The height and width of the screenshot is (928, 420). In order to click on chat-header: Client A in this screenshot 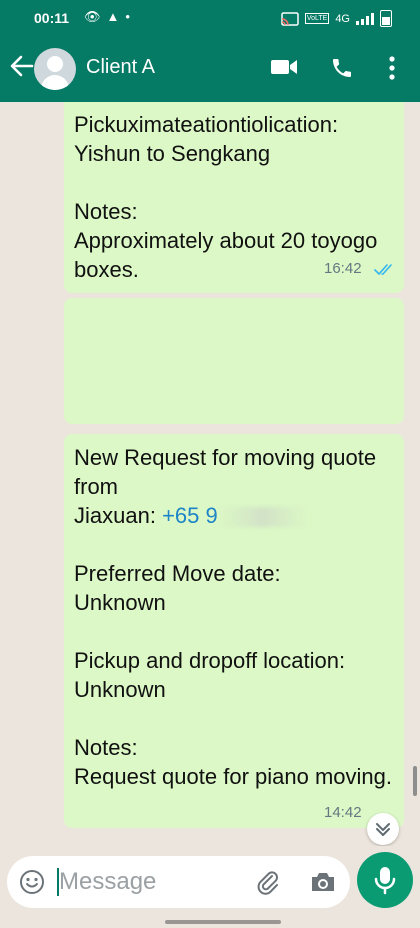, I will do `click(210, 69)`.